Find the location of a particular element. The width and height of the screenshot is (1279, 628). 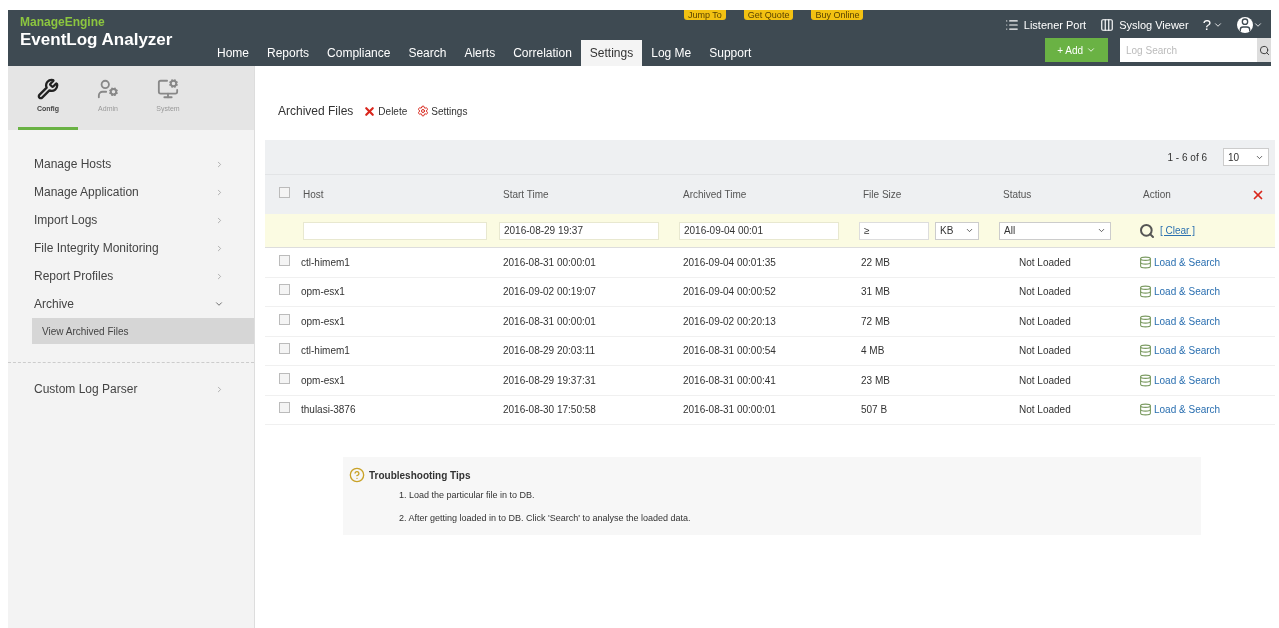

sidebar-subitem: View Archived Files is located at coordinates (143, 331).